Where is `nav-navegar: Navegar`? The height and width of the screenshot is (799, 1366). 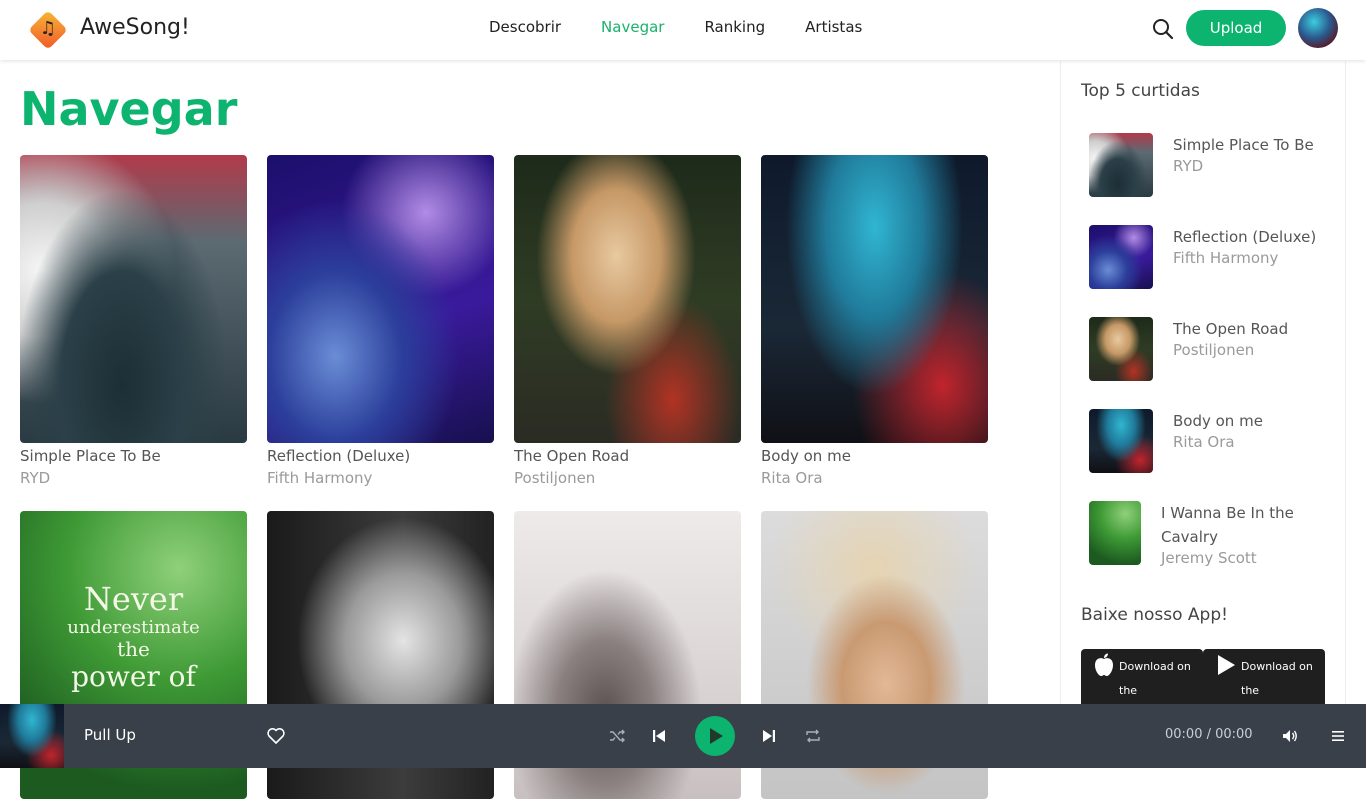 nav-navegar: Navegar is located at coordinates (632, 27).